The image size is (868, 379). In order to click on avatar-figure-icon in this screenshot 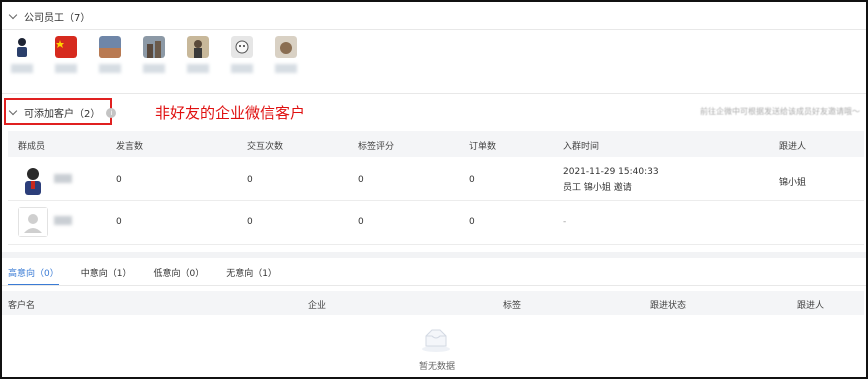, I will do `click(198, 47)`.